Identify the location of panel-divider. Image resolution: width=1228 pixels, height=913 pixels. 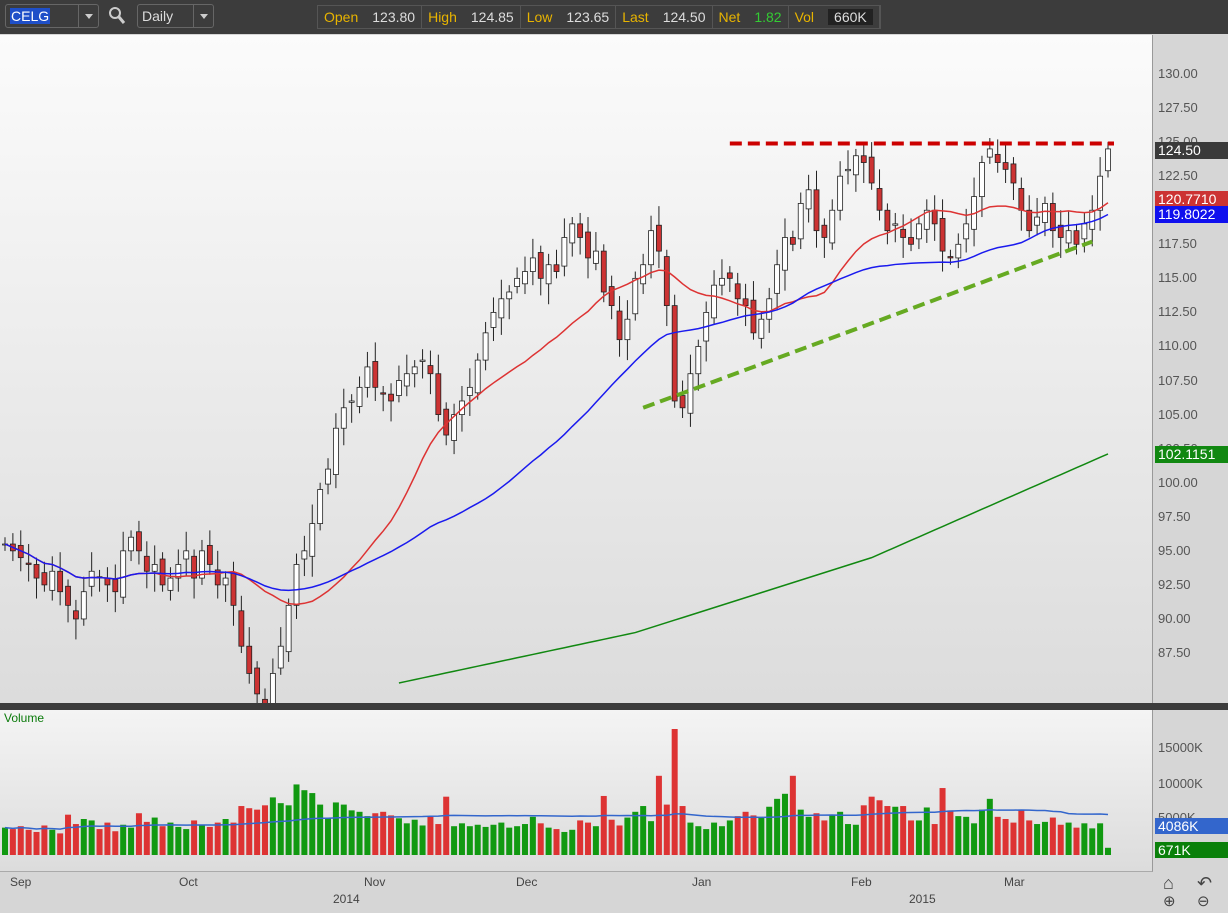
(614, 706).